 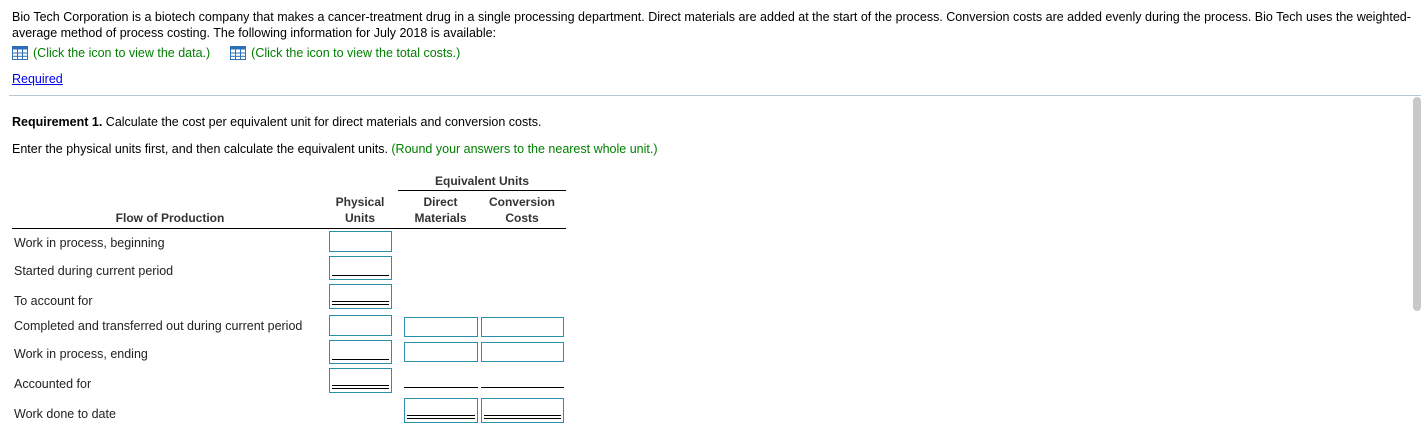 What do you see at coordinates (441, 410) in the screenshot?
I see `dm-work-done-input` at bounding box center [441, 410].